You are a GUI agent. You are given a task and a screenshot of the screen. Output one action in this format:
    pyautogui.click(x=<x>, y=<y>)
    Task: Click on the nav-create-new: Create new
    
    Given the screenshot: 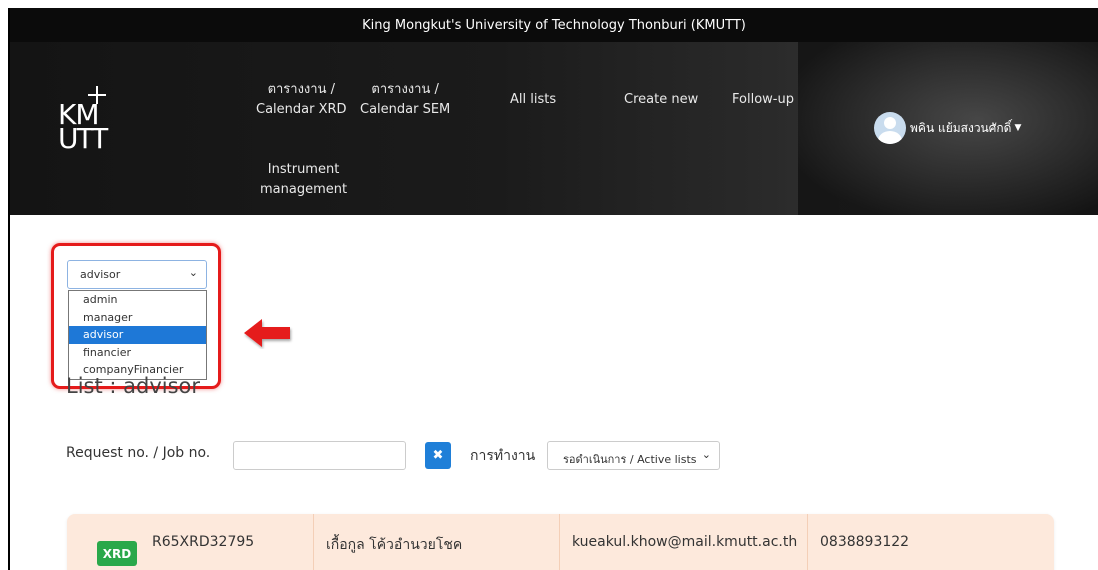 What is the action you would take?
    pyautogui.click(x=661, y=100)
    